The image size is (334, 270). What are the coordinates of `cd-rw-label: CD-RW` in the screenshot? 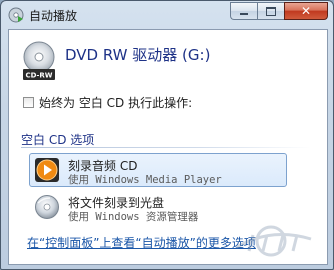 It's located at (38, 76).